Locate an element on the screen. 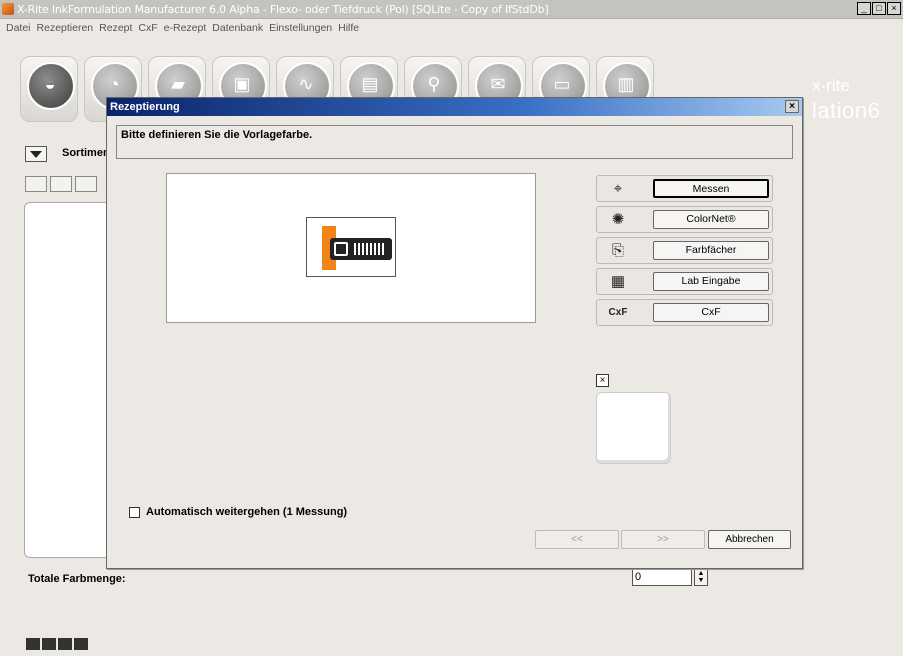 The width and height of the screenshot is (903, 656). cxf-button: CxF is located at coordinates (711, 312).